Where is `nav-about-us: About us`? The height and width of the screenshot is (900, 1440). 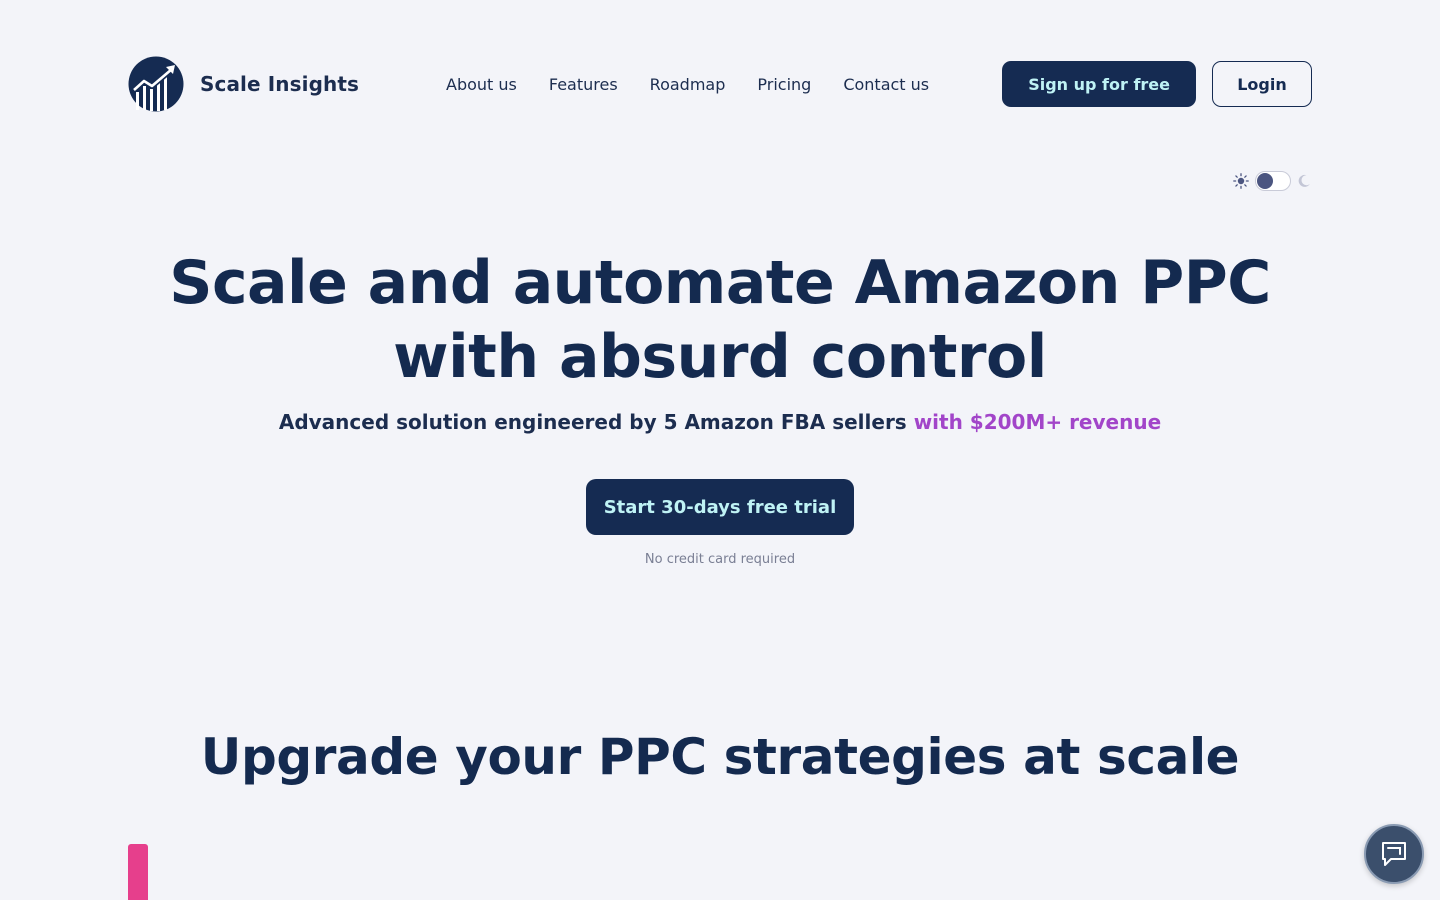
nav-about-us: About us is located at coordinates (481, 84).